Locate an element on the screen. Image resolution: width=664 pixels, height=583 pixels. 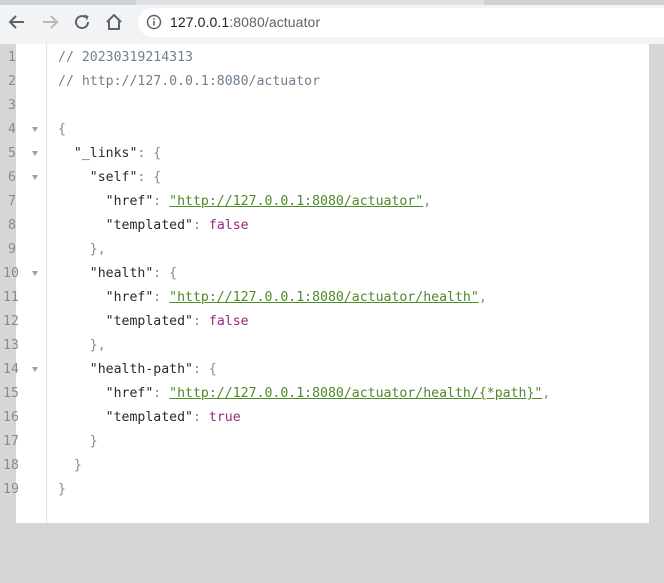
line-number: 6 is located at coordinates (12, 177).